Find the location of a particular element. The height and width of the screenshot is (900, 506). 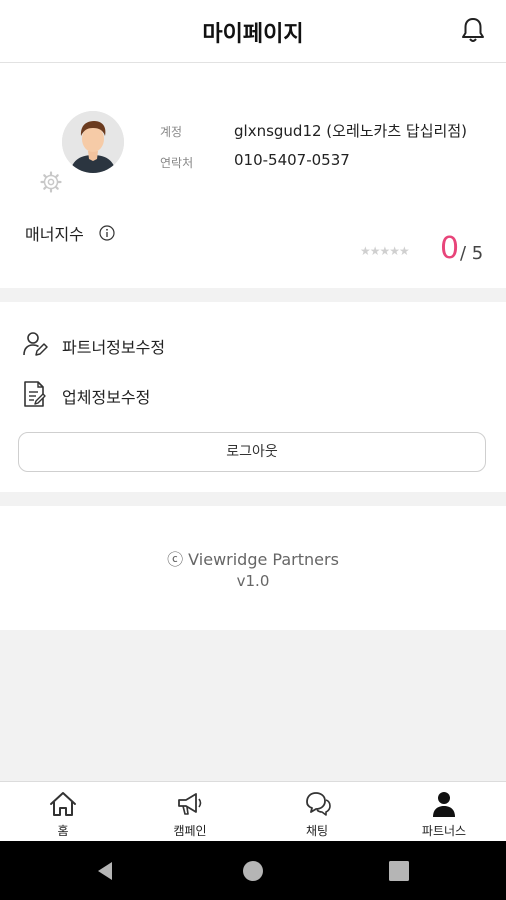

system-navigation-bar is located at coordinates (253, 870).